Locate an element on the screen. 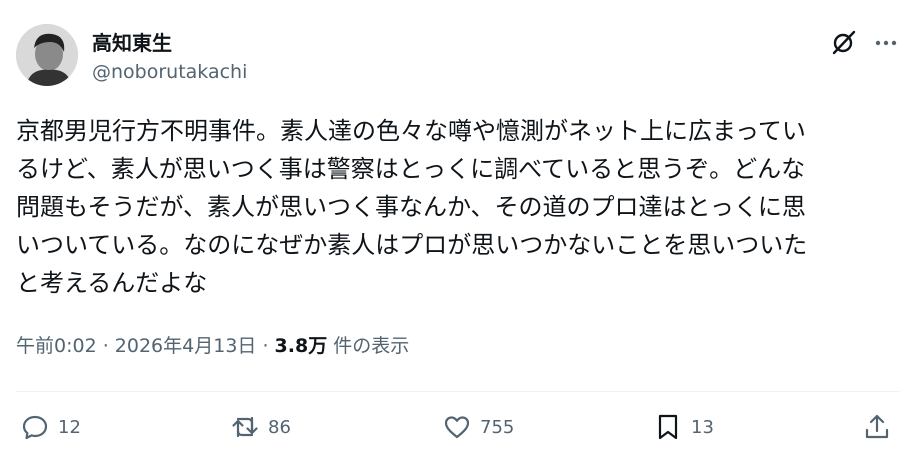 The width and height of the screenshot is (907, 452). grok-icon is located at coordinates (844, 42).